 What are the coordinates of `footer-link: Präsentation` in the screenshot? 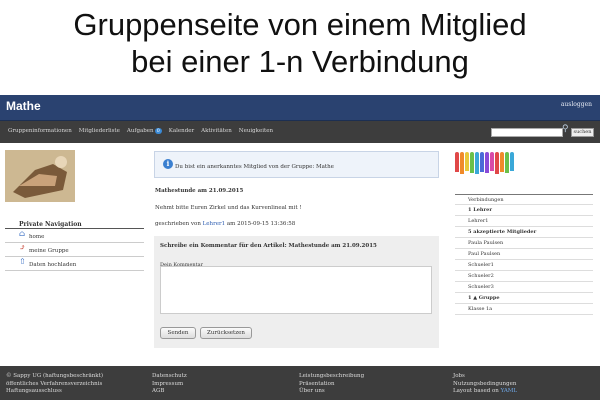 It's located at (331, 385).